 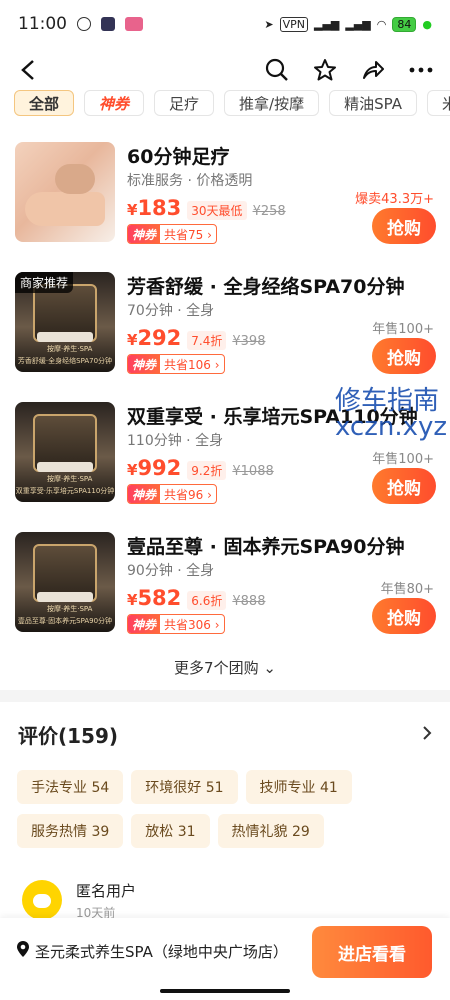 I want to click on deal-subtitle: 标准服务 · 价格透明, so click(x=190, y=181).